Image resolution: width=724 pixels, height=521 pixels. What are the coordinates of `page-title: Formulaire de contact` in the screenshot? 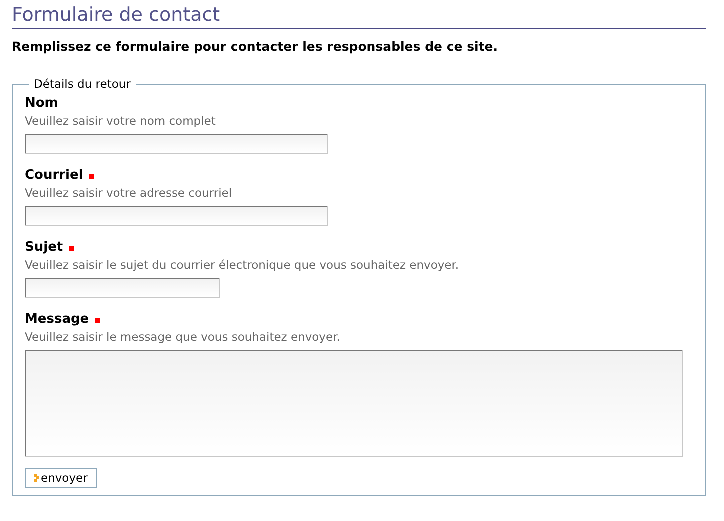 It's located at (117, 15).